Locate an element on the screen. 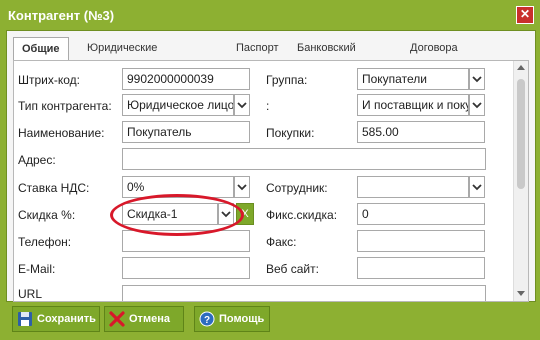 The height and width of the screenshot is (340, 540). fax-label: Факс: is located at coordinates (281, 242).